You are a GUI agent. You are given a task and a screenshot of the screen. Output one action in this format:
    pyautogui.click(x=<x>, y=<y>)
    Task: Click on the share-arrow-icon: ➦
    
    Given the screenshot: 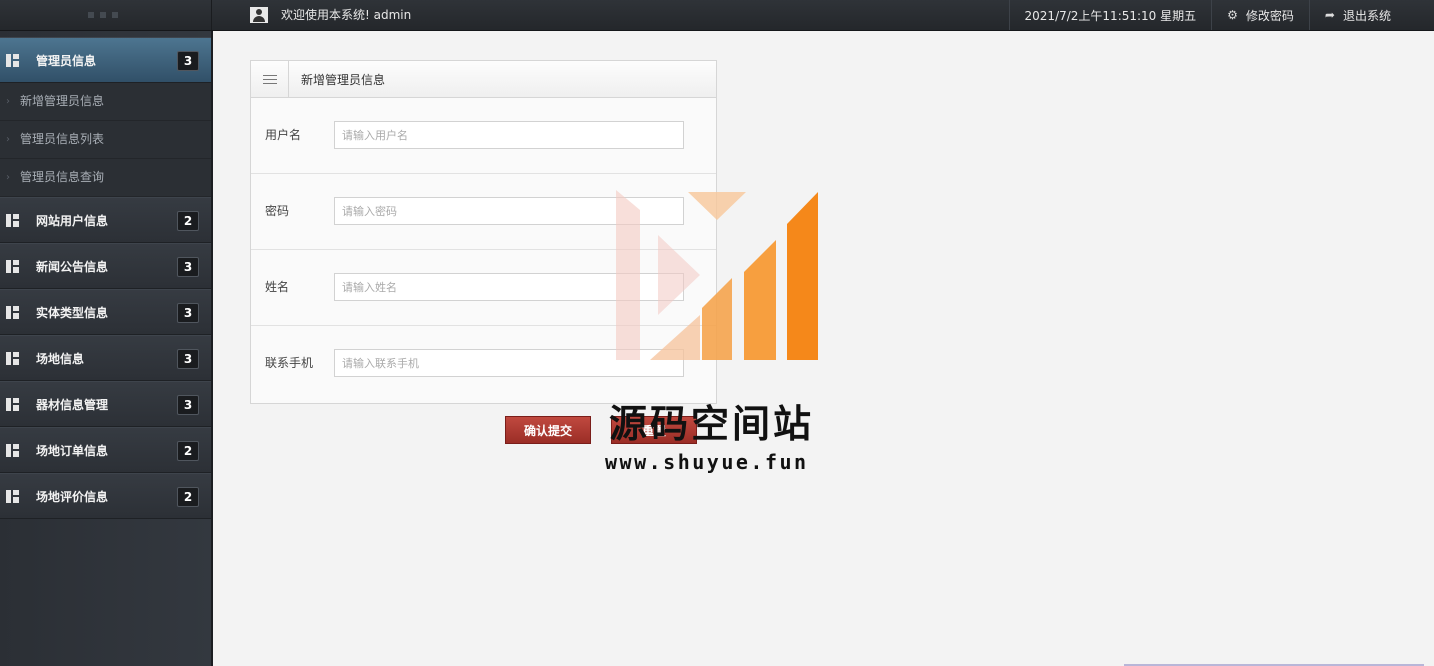 What is the action you would take?
    pyautogui.click(x=1329, y=15)
    